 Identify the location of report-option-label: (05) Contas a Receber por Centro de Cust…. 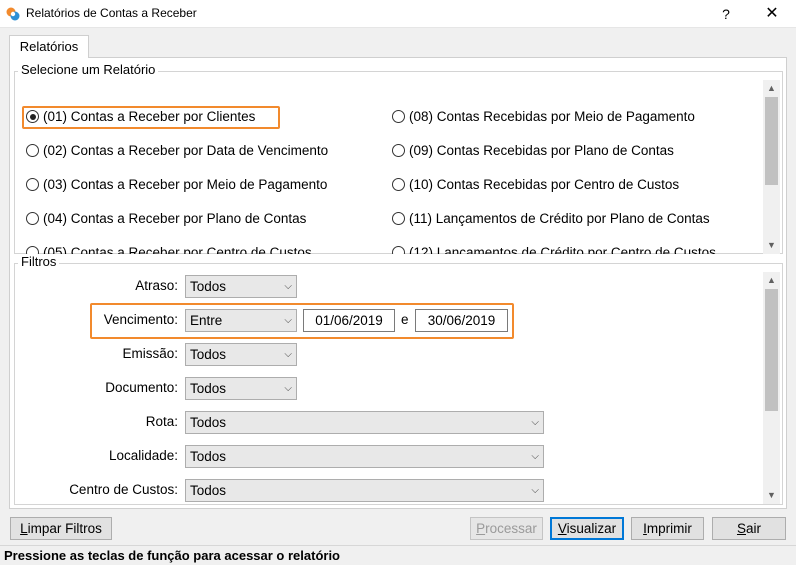
(177, 249).